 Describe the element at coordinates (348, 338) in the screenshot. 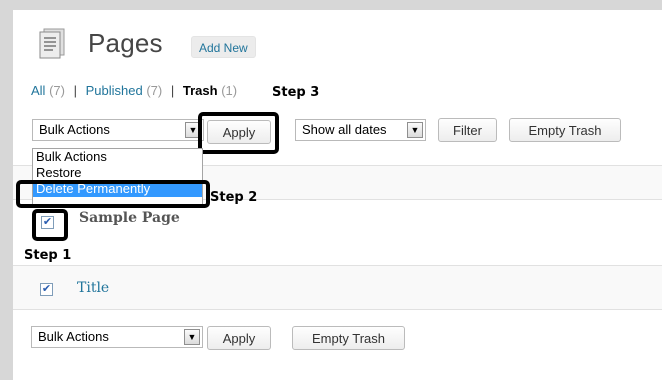

I see `empty-trash-button-bottom: Empty Trash` at that location.